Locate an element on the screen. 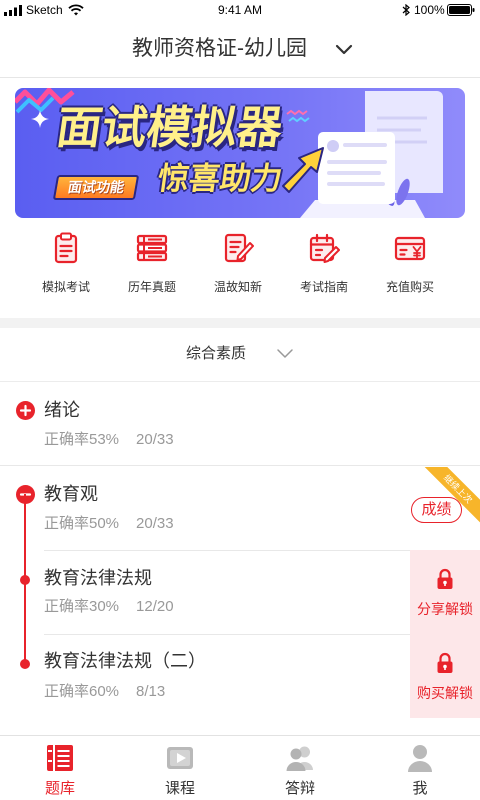  quick-action-review: 温故知新 is located at coordinates (238, 264).